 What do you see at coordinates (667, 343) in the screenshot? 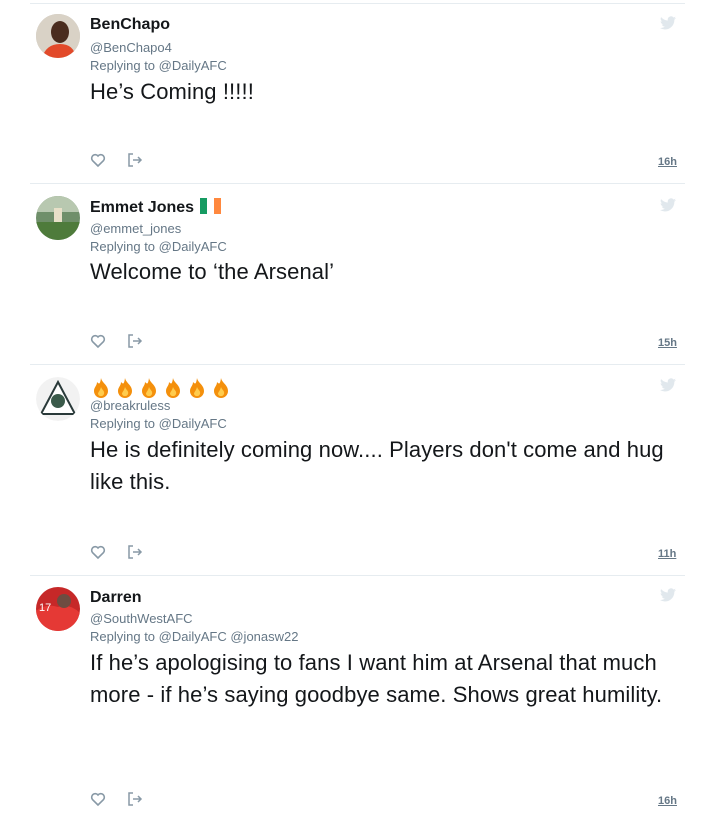
I see `timestamp: 15h` at bounding box center [667, 343].